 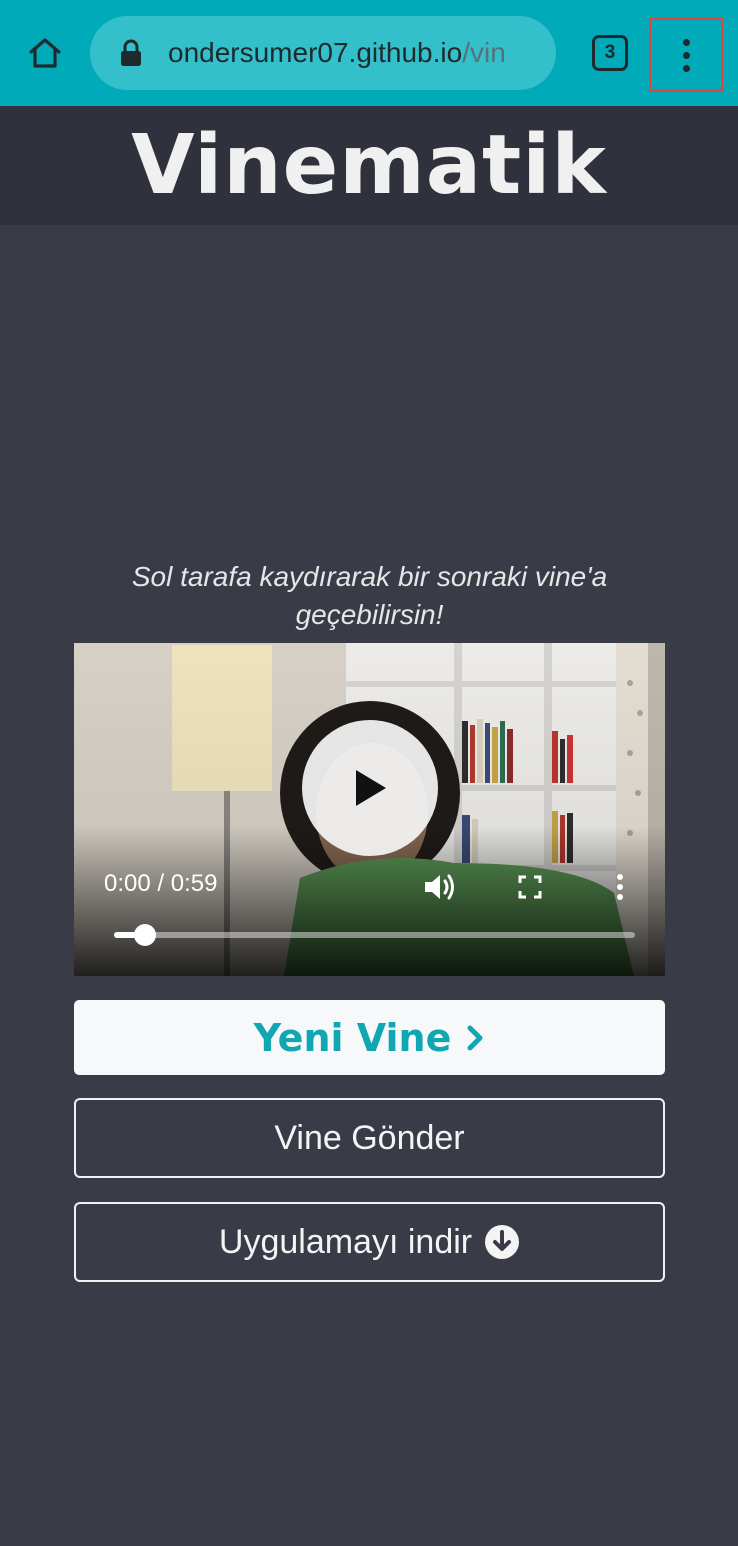 I want to click on tabs-icon: 3, so click(x=610, y=53).